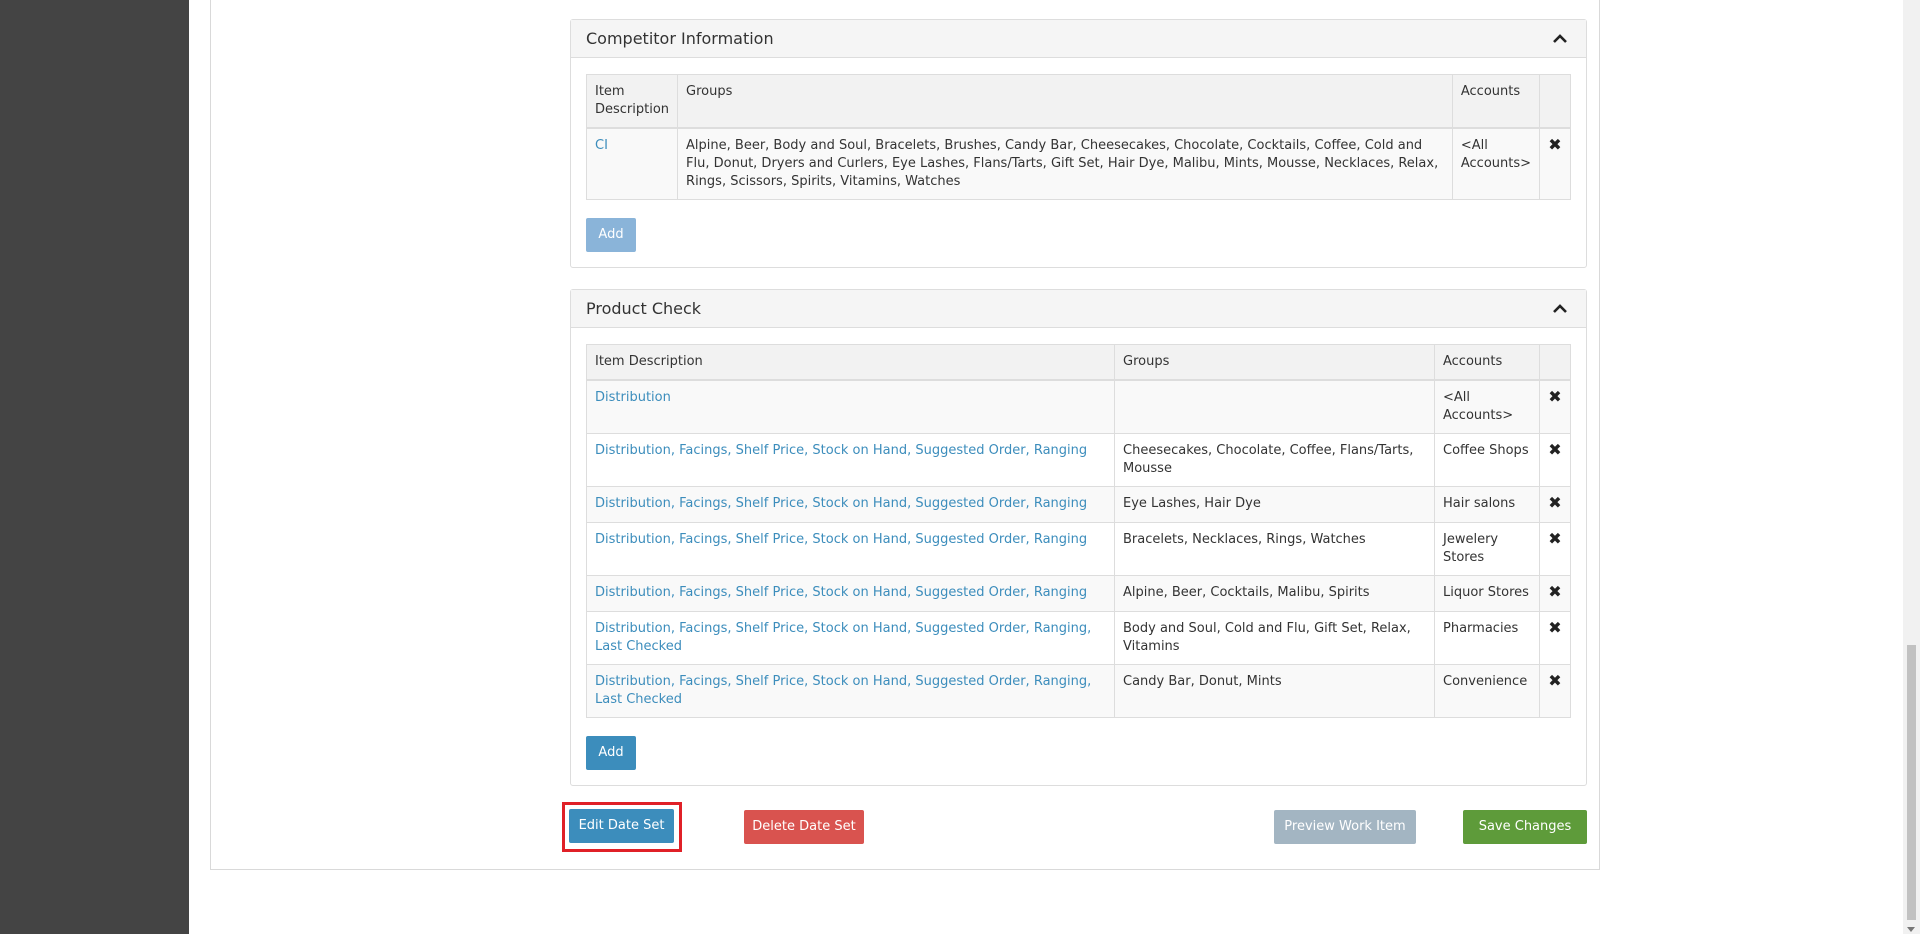  What do you see at coordinates (1078, 309) in the screenshot?
I see `product-panel-heading: Product Check` at bounding box center [1078, 309].